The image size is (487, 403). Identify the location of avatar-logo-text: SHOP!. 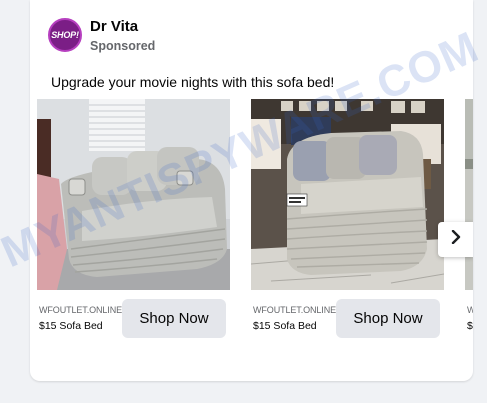
(65, 35).